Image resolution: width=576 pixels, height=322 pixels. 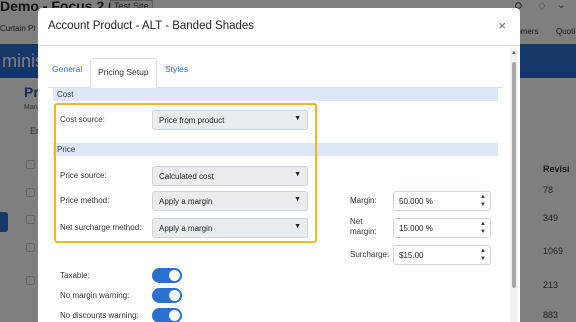 I want to click on scroll-thumb, so click(x=514, y=175).